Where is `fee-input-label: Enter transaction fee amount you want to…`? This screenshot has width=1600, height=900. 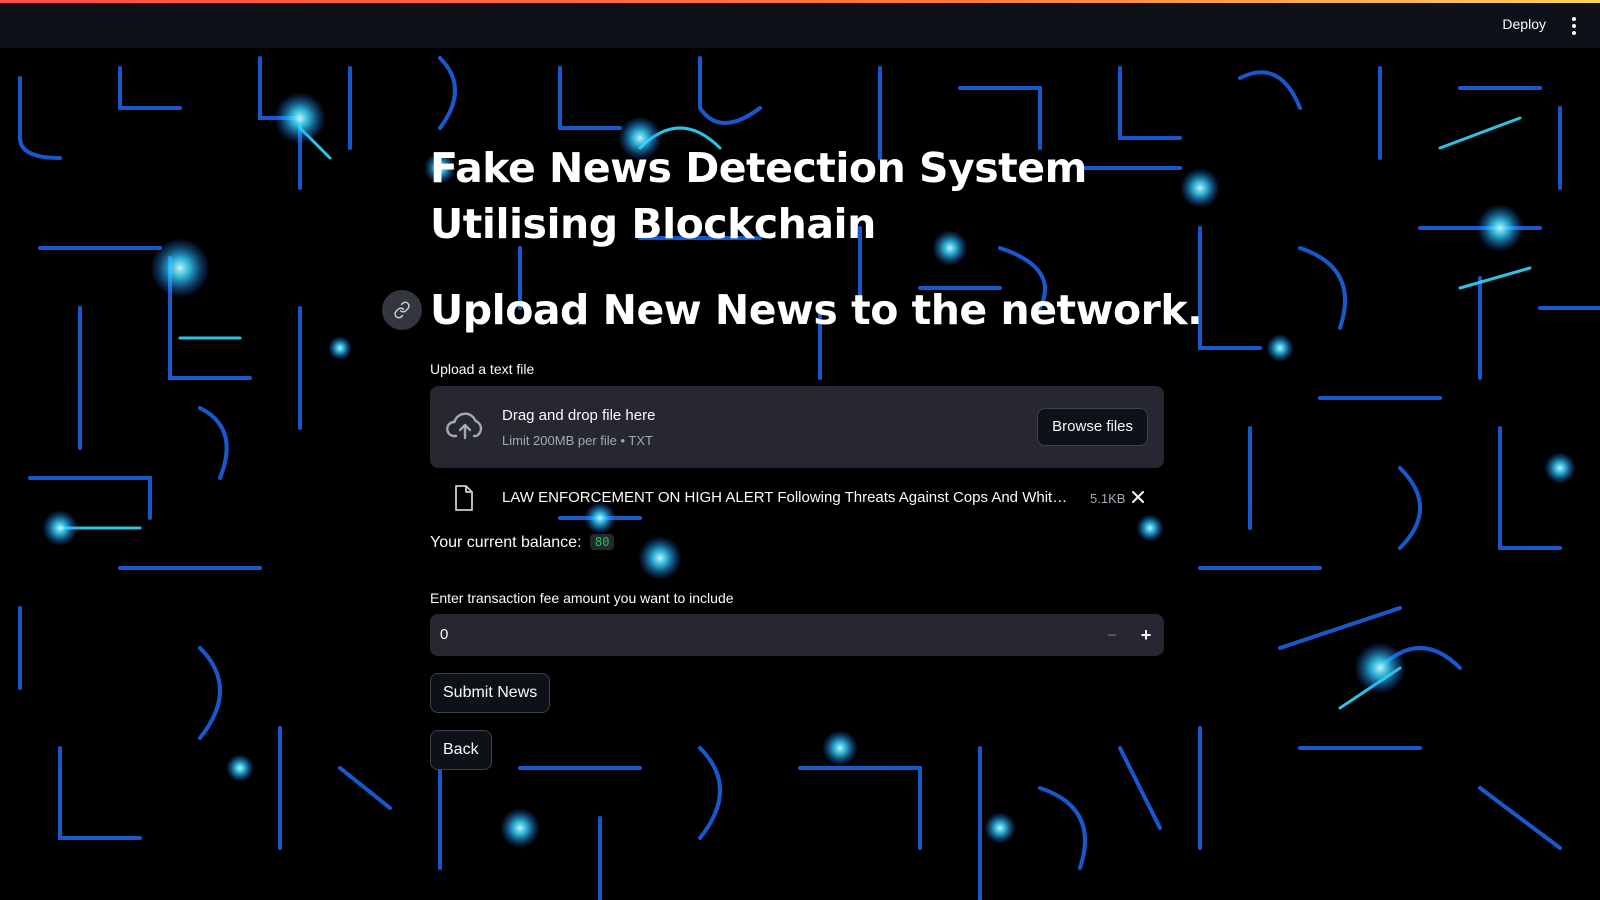 fee-input-label: Enter transaction fee amount you want to… is located at coordinates (582, 598).